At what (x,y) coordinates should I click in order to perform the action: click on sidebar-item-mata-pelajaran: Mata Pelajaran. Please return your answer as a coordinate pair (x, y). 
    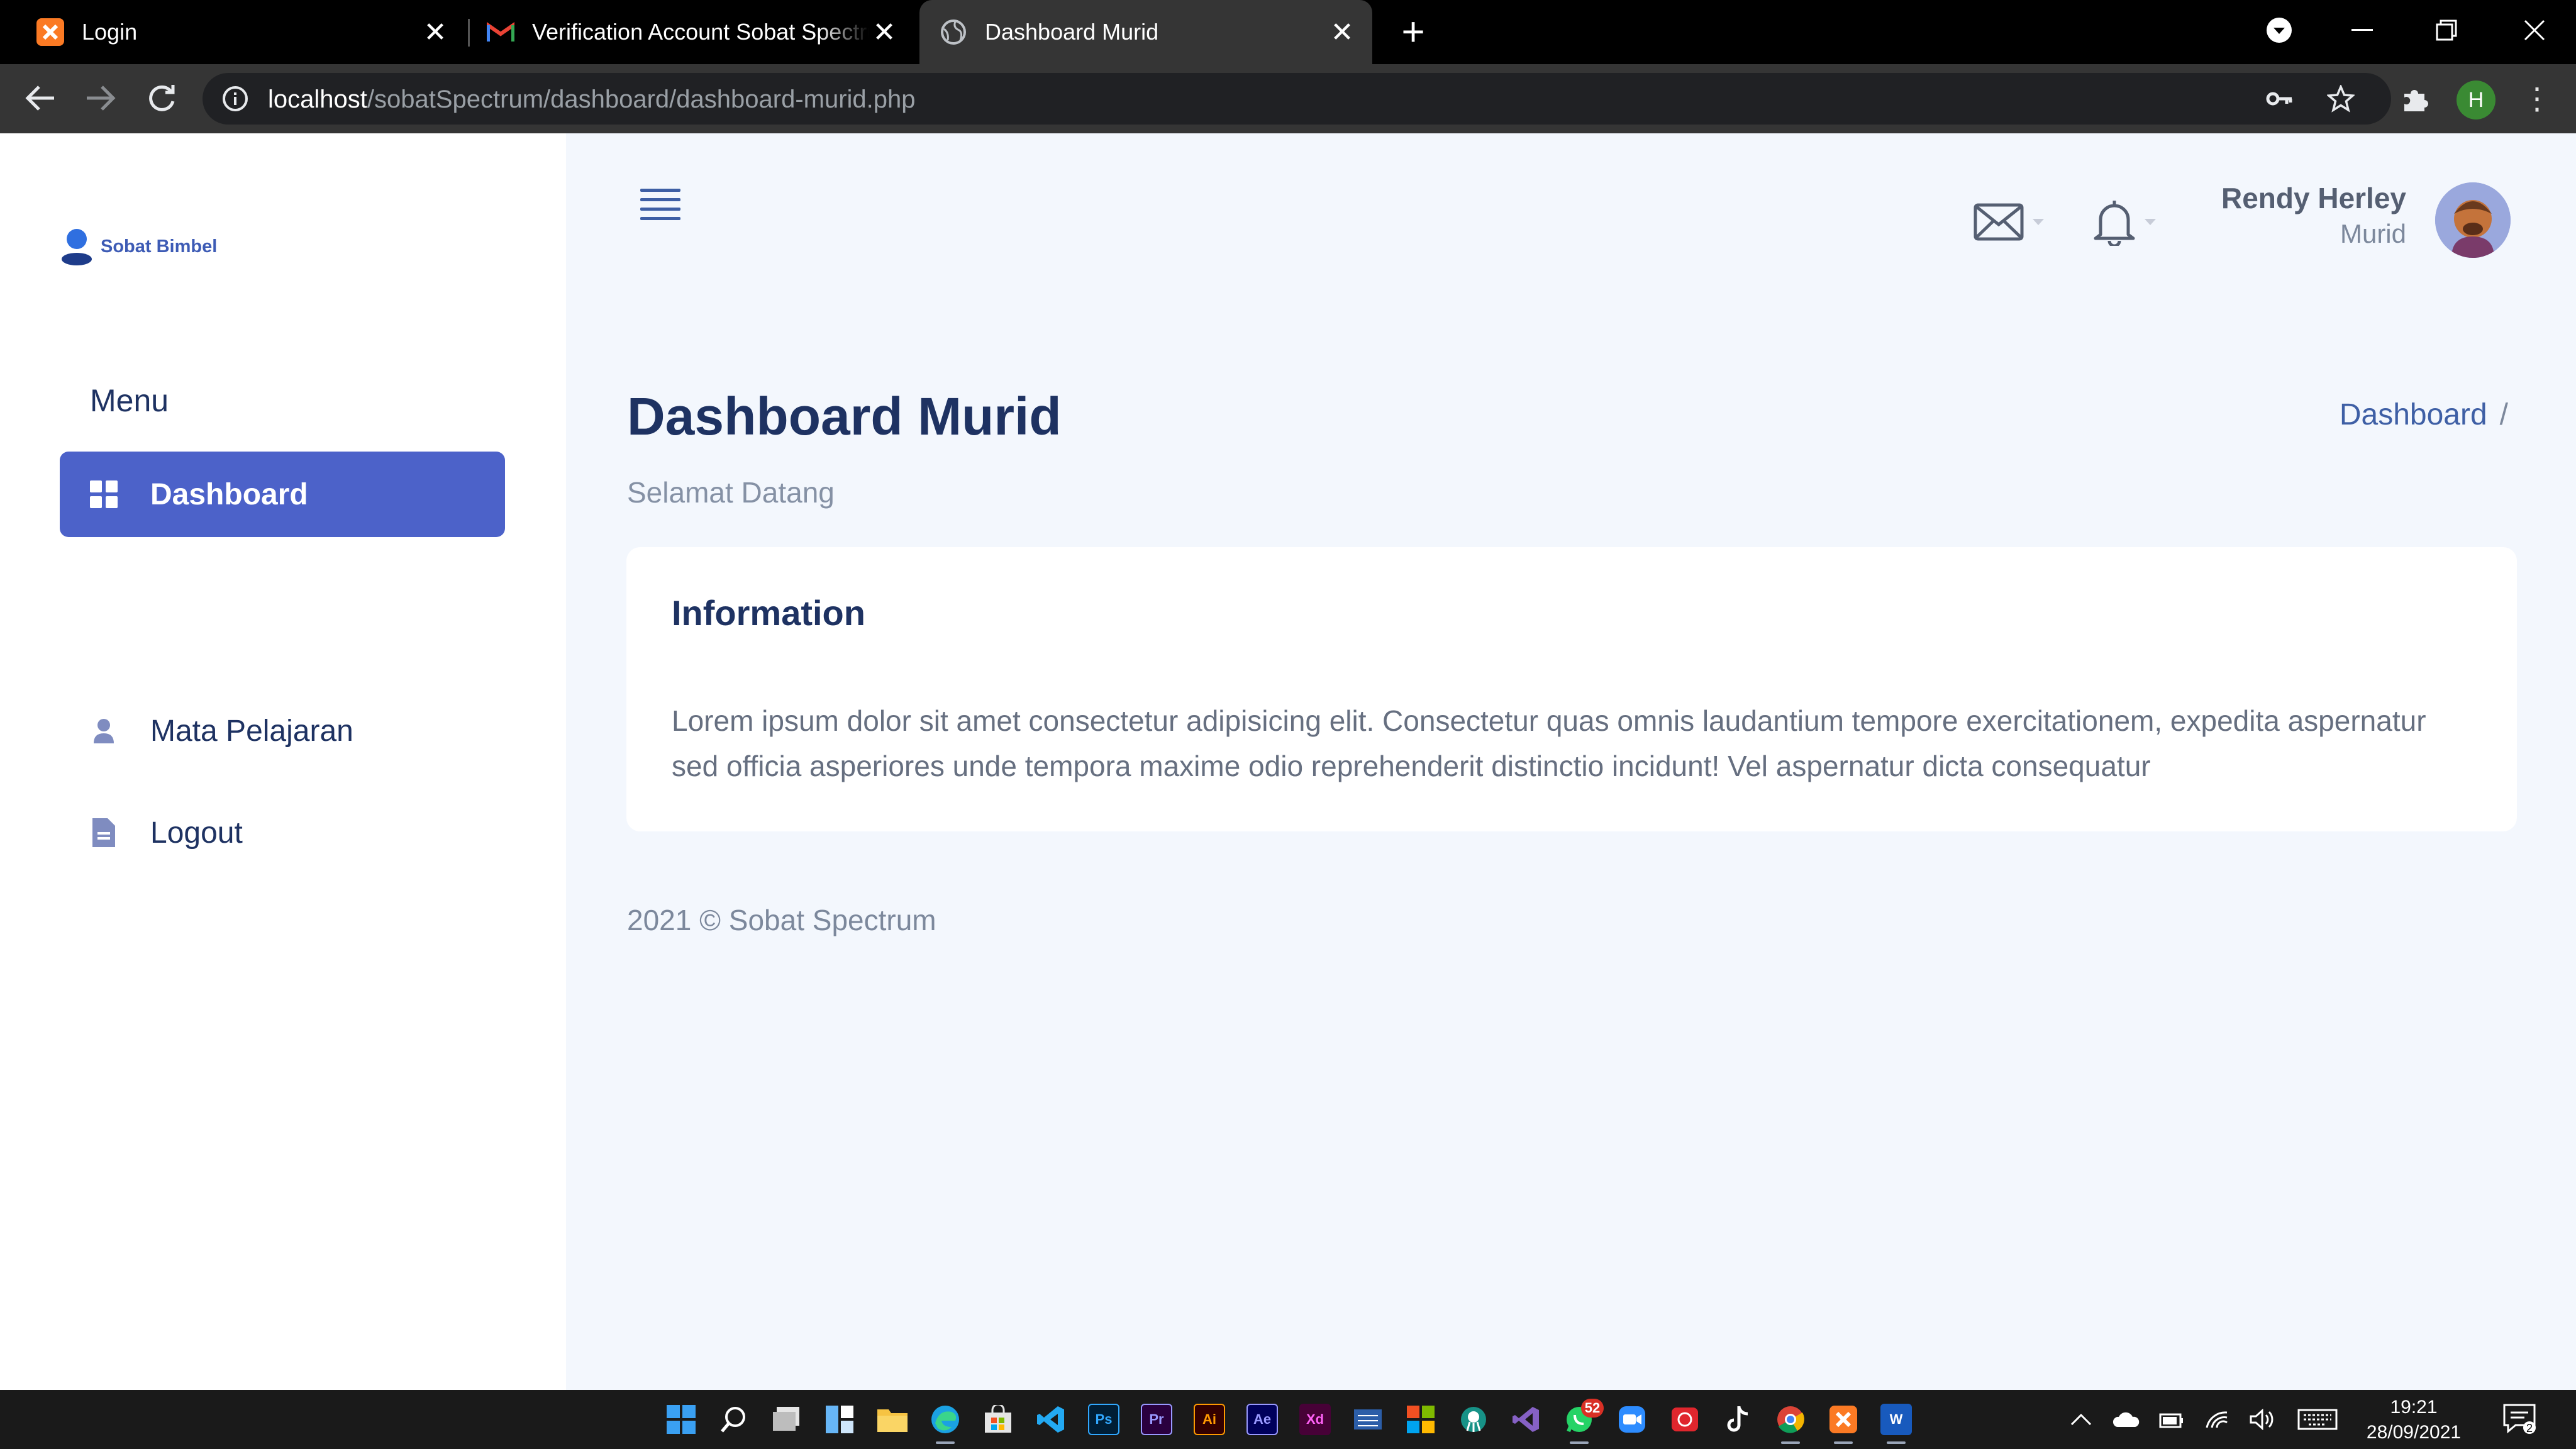
    Looking at the image, I should click on (282, 731).